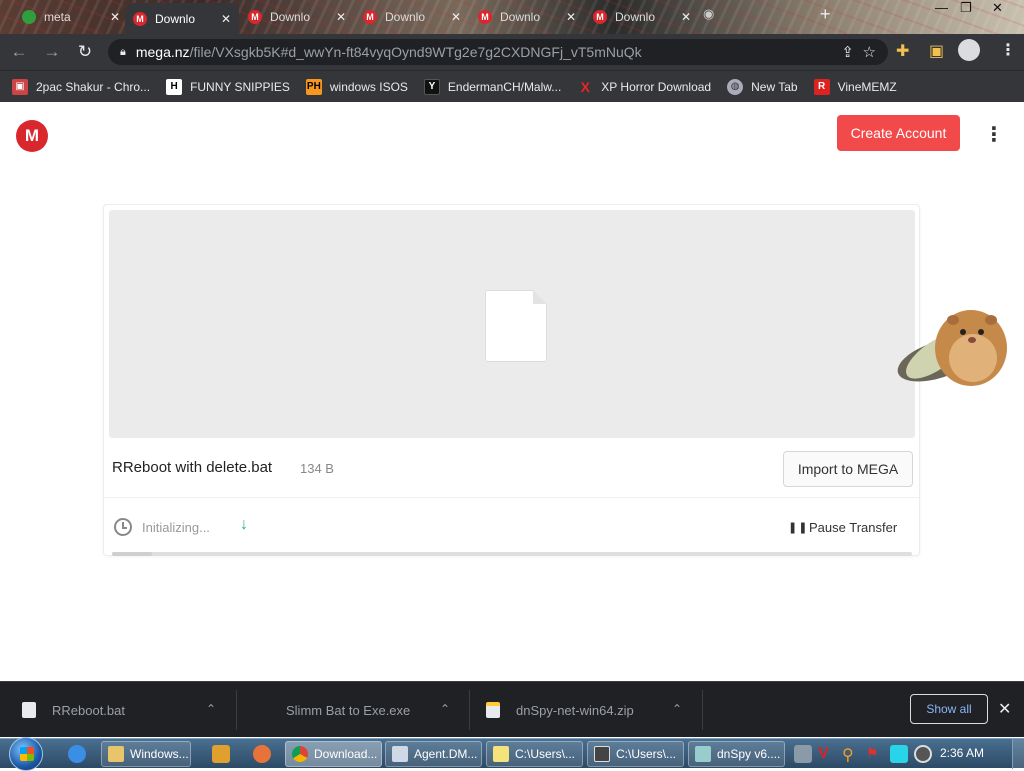 The height and width of the screenshot is (771, 1024). I want to click on h-icon: H, so click(174, 86).